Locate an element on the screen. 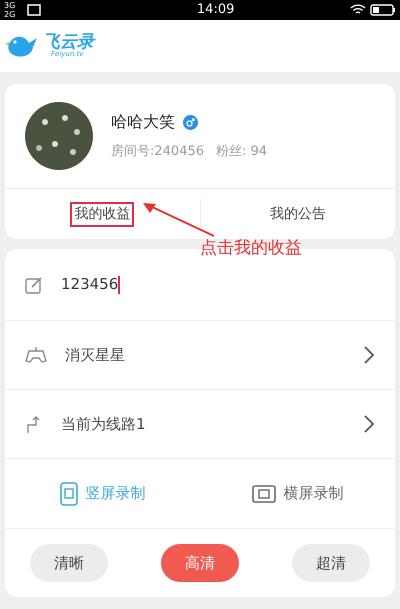 This screenshot has width=400, height=609. tab: 我的公告 is located at coordinates (298, 214).